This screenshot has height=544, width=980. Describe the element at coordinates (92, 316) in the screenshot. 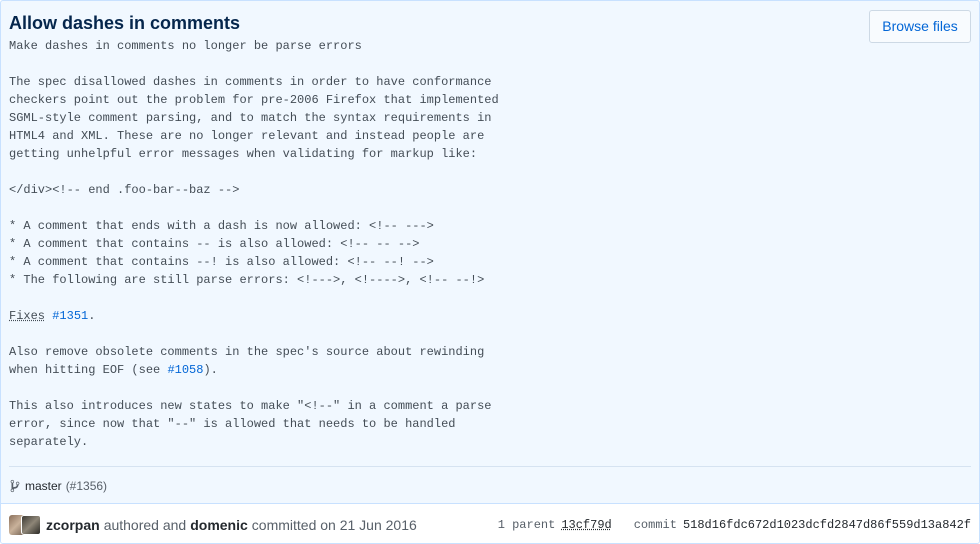

I see `fixes-suffix: .` at that location.